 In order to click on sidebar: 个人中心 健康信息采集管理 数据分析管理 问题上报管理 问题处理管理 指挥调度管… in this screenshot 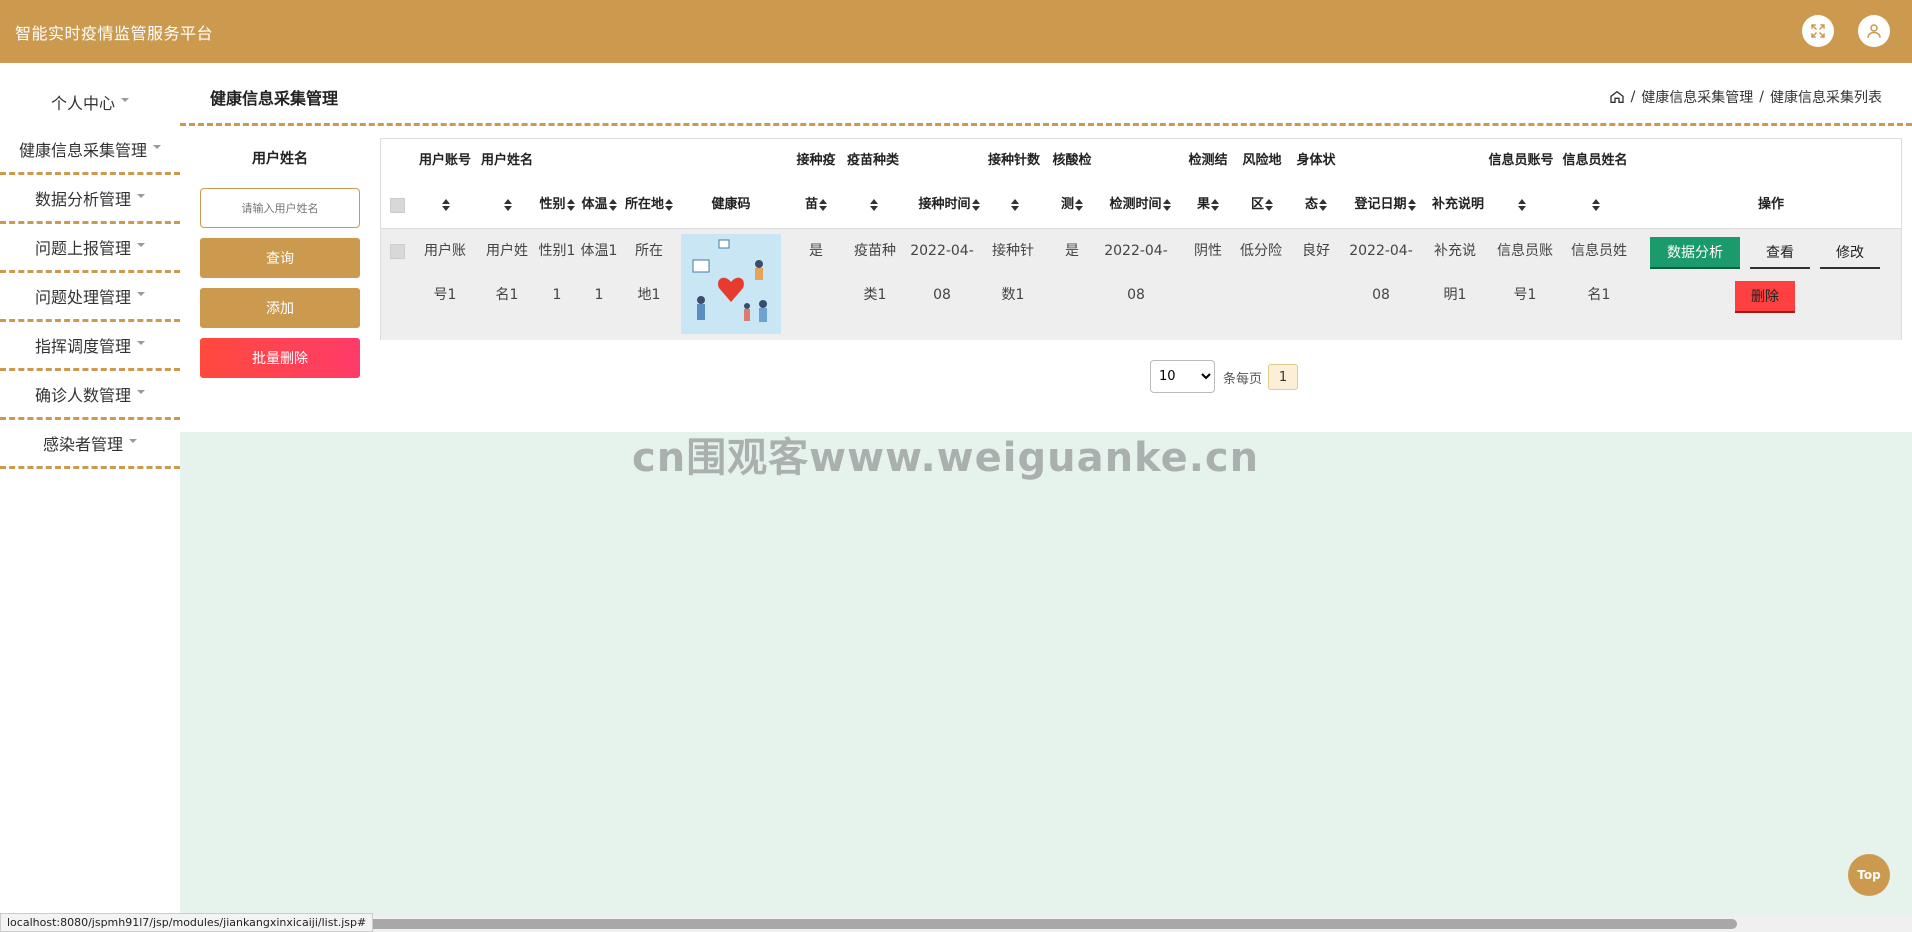, I will do `click(90, 497)`.